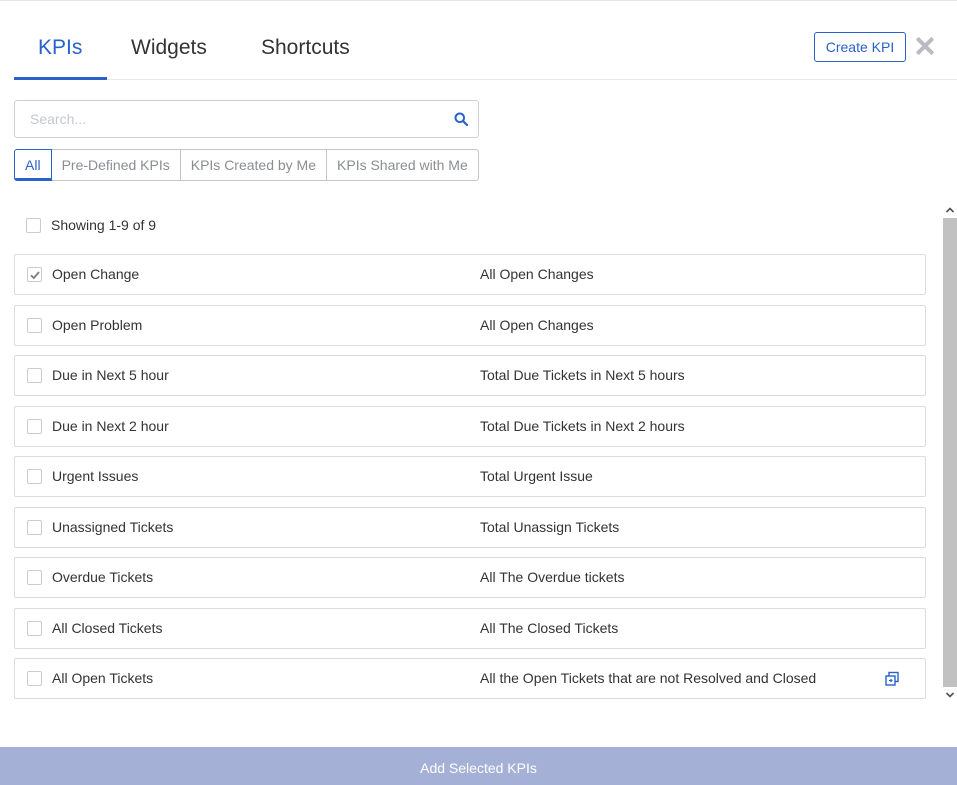 Image resolution: width=957 pixels, height=785 pixels. I want to click on kpi-row-description: Total Urgent Issue, so click(536, 476).